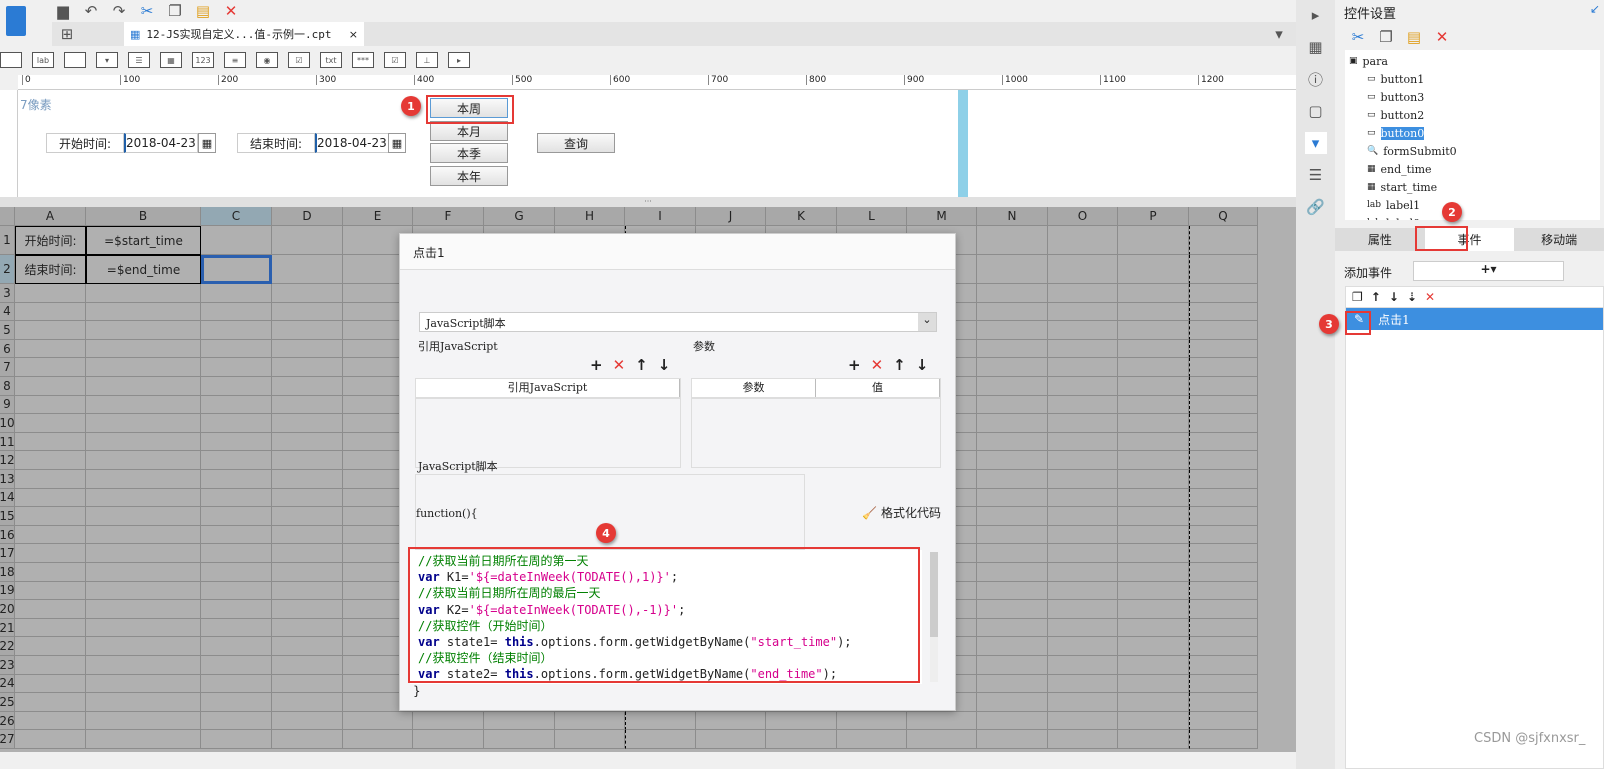 This screenshot has width=1604, height=769. What do you see at coordinates (175, 11) in the screenshot?
I see `copy-icon: ❐` at bounding box center [175, 11].